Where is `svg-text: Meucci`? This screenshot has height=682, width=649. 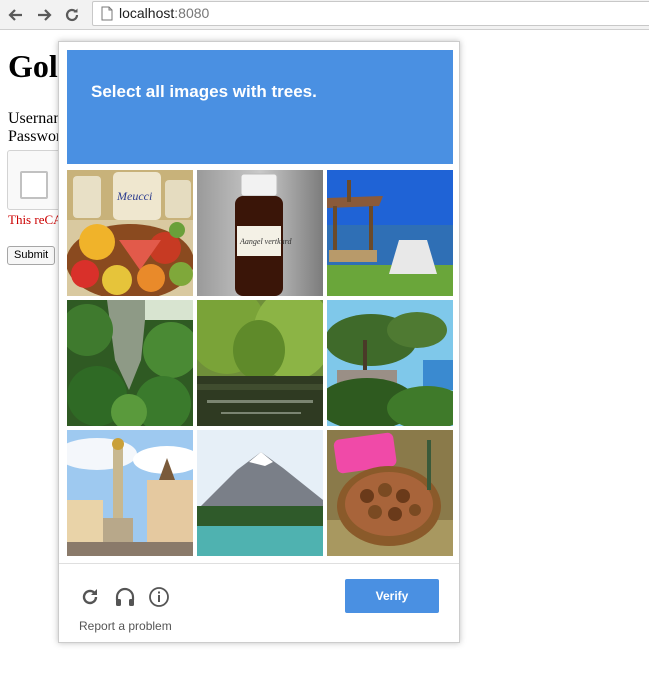 svg-text: Meucci is located at coordinates (134, 196).